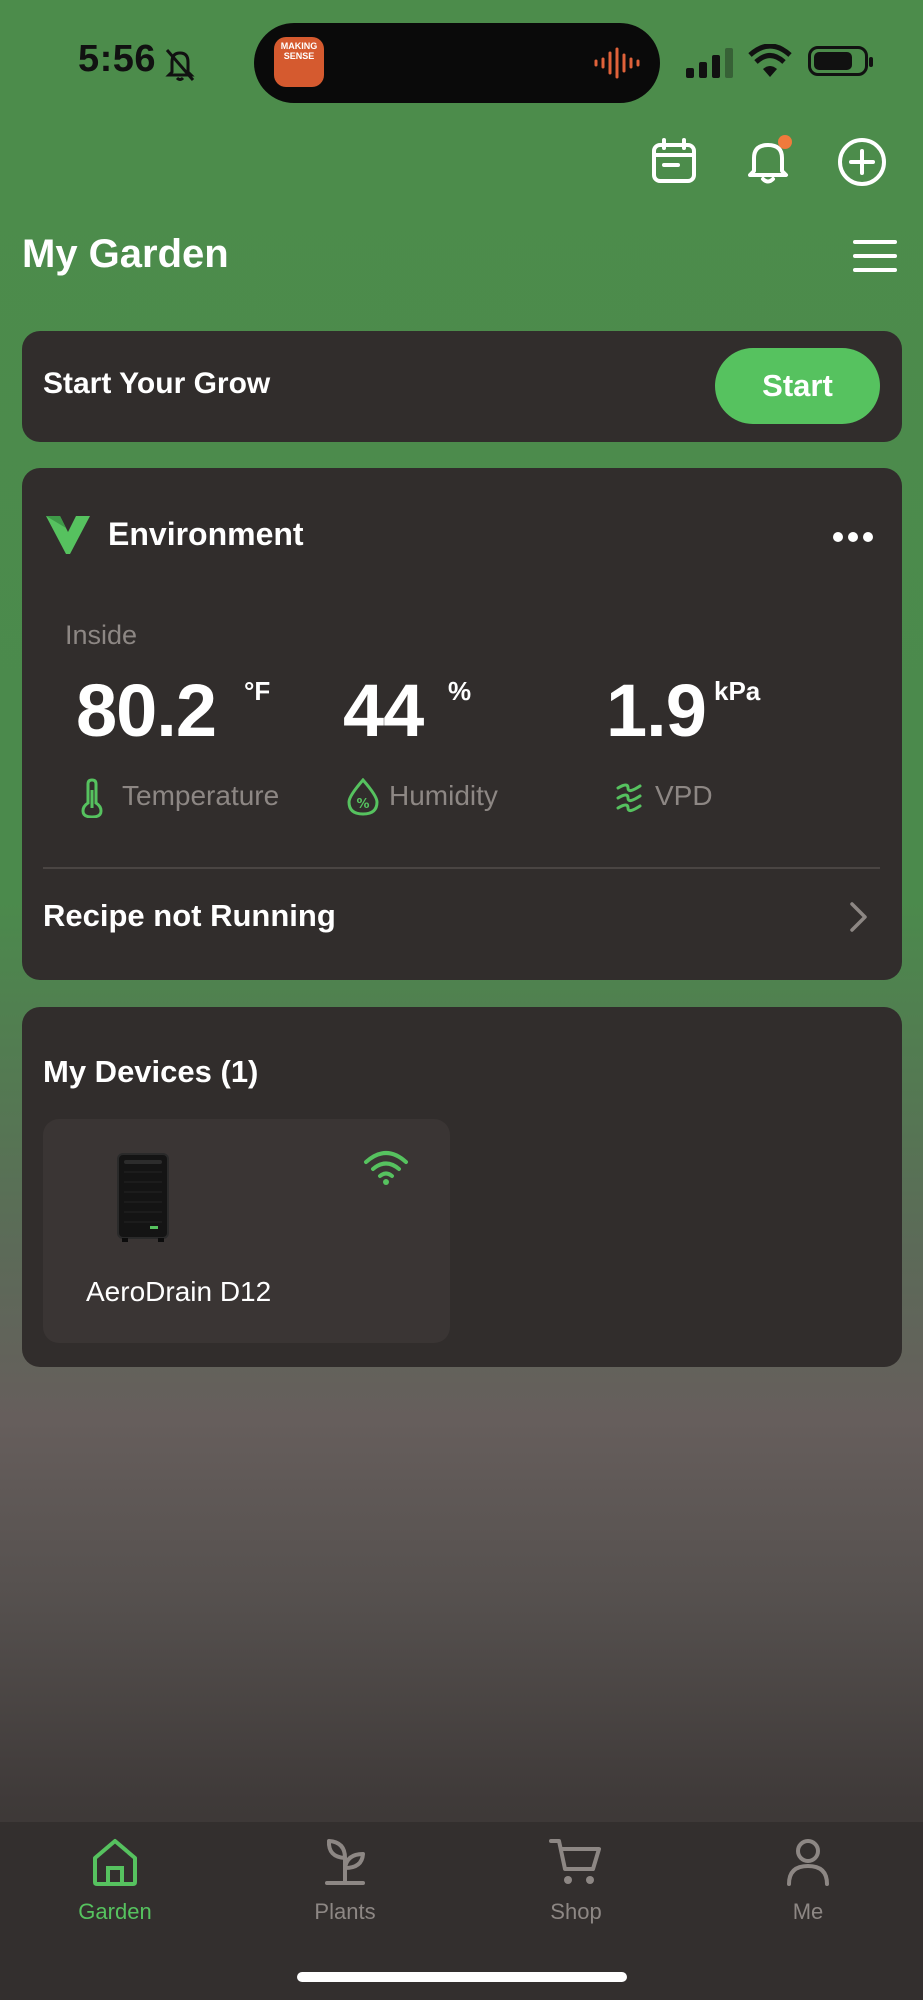 Image resolution: width=923 pixels, height=2000 pixels. I want to click on vpd-unit: kPa, so click(737, 691).